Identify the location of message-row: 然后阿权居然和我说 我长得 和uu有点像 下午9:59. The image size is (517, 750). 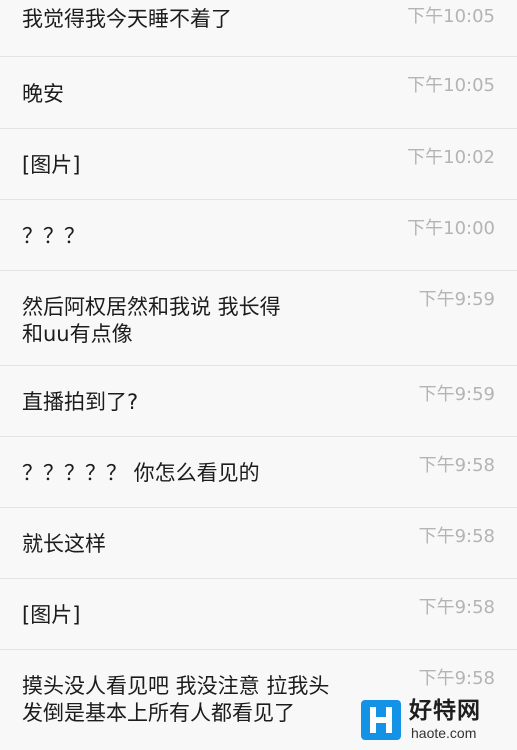
(258, 318).